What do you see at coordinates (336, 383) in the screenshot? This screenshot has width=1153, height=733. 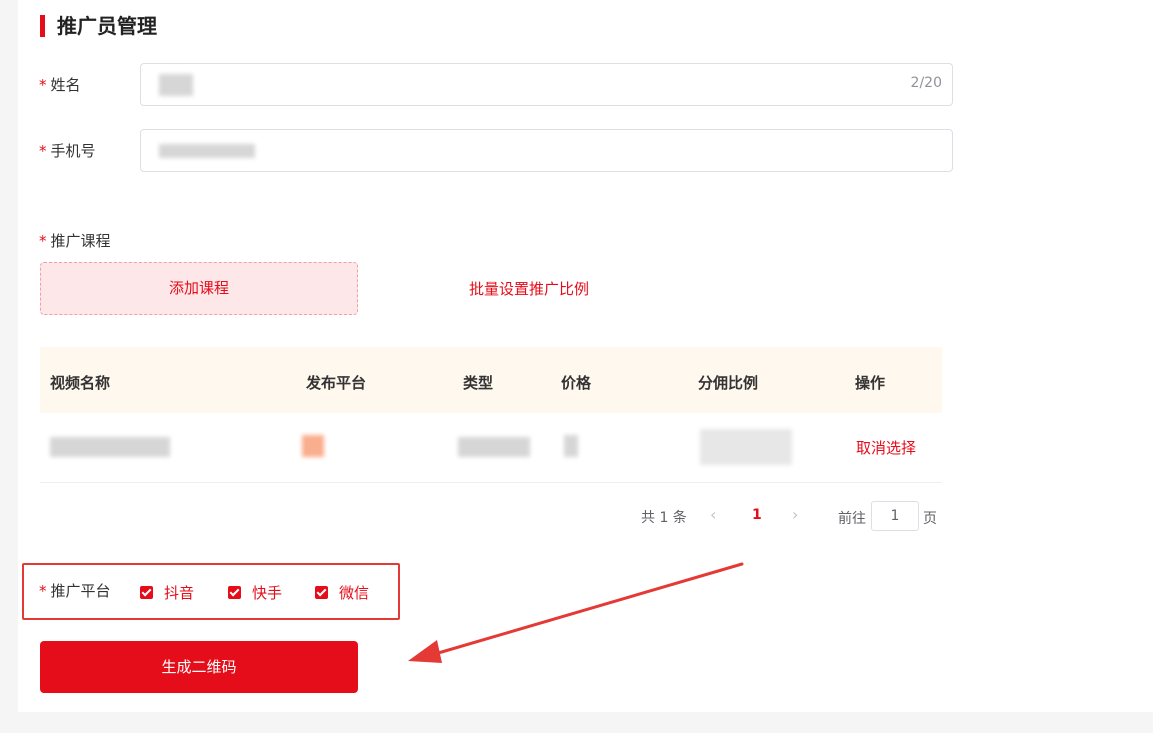 I see `th-platform: 发布平台` at bounding box center [336, 383].